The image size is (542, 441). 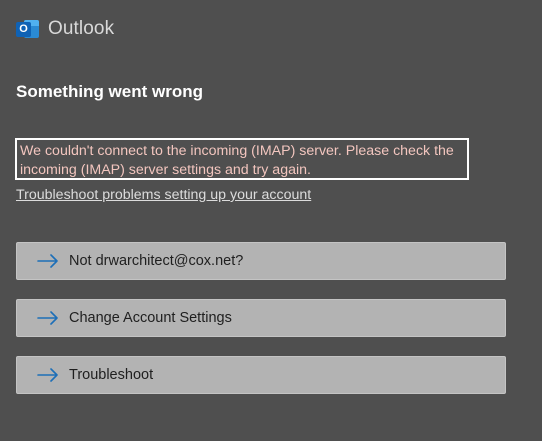 I want to click on outlook-logo-icon: O, so click(x=28, y=29).